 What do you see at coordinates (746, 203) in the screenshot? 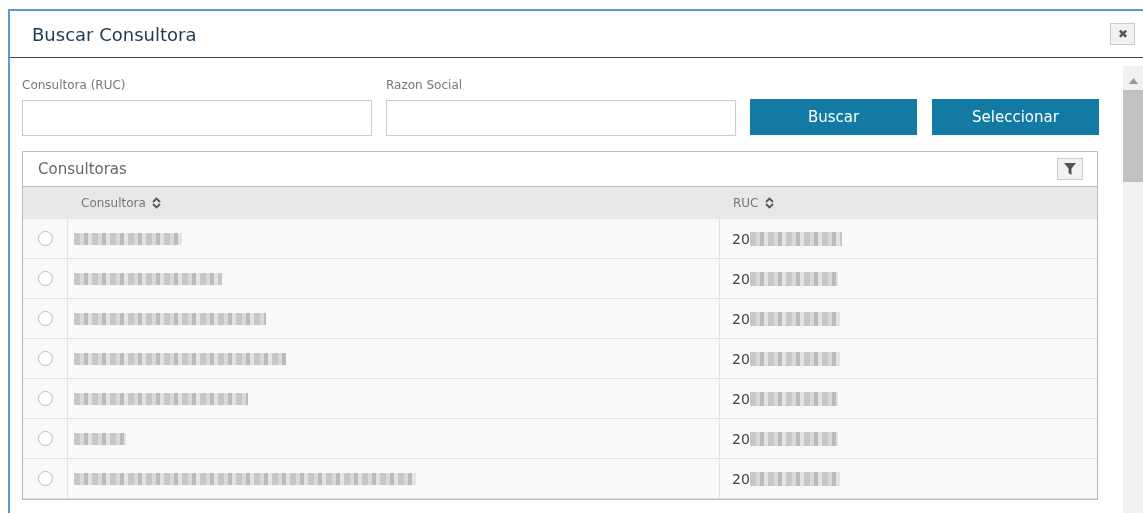
I see `column-header: RUC` at bounding box center [746, 203].